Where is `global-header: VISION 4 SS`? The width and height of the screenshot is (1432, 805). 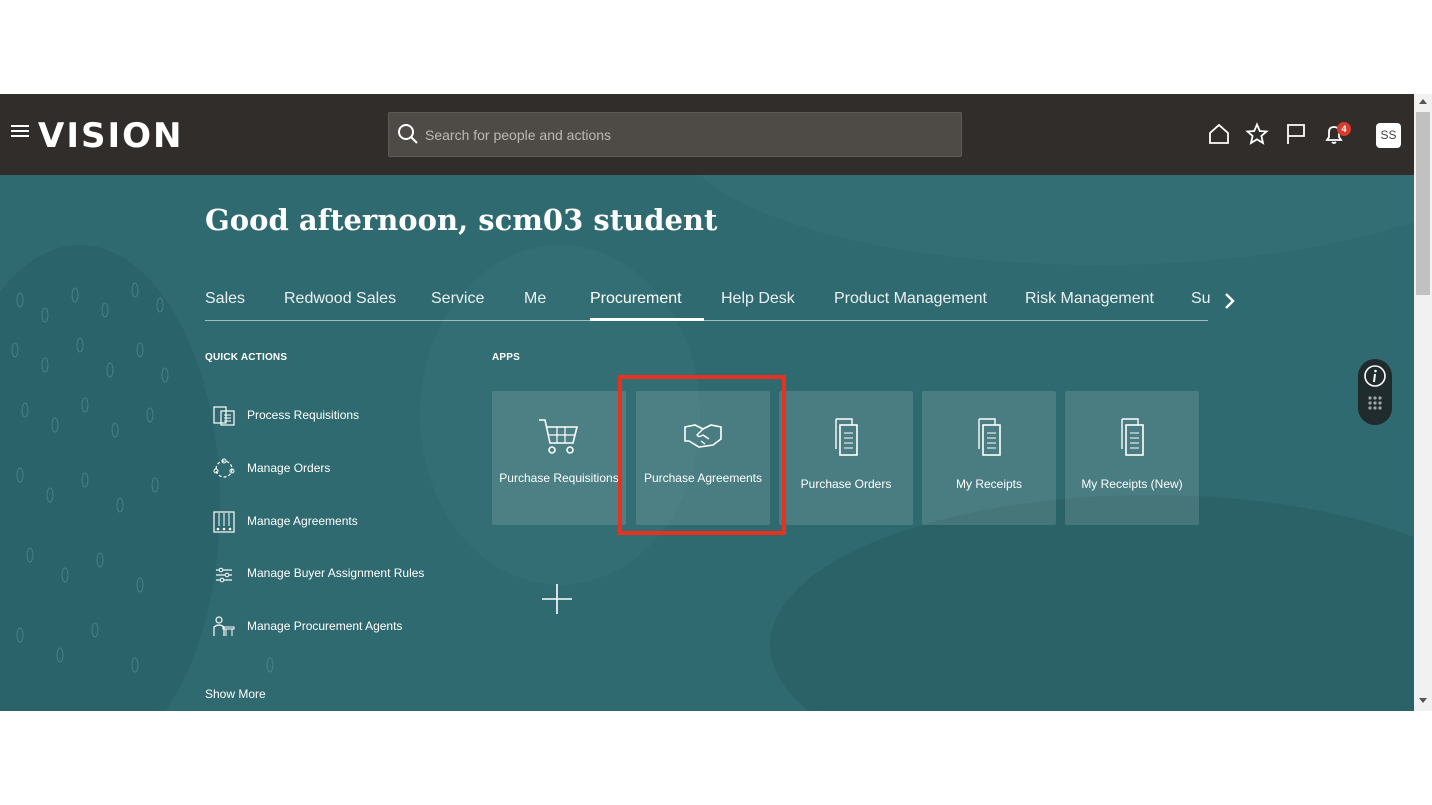
global-header: VISION 4 SS is located at coordinates (707, 134).